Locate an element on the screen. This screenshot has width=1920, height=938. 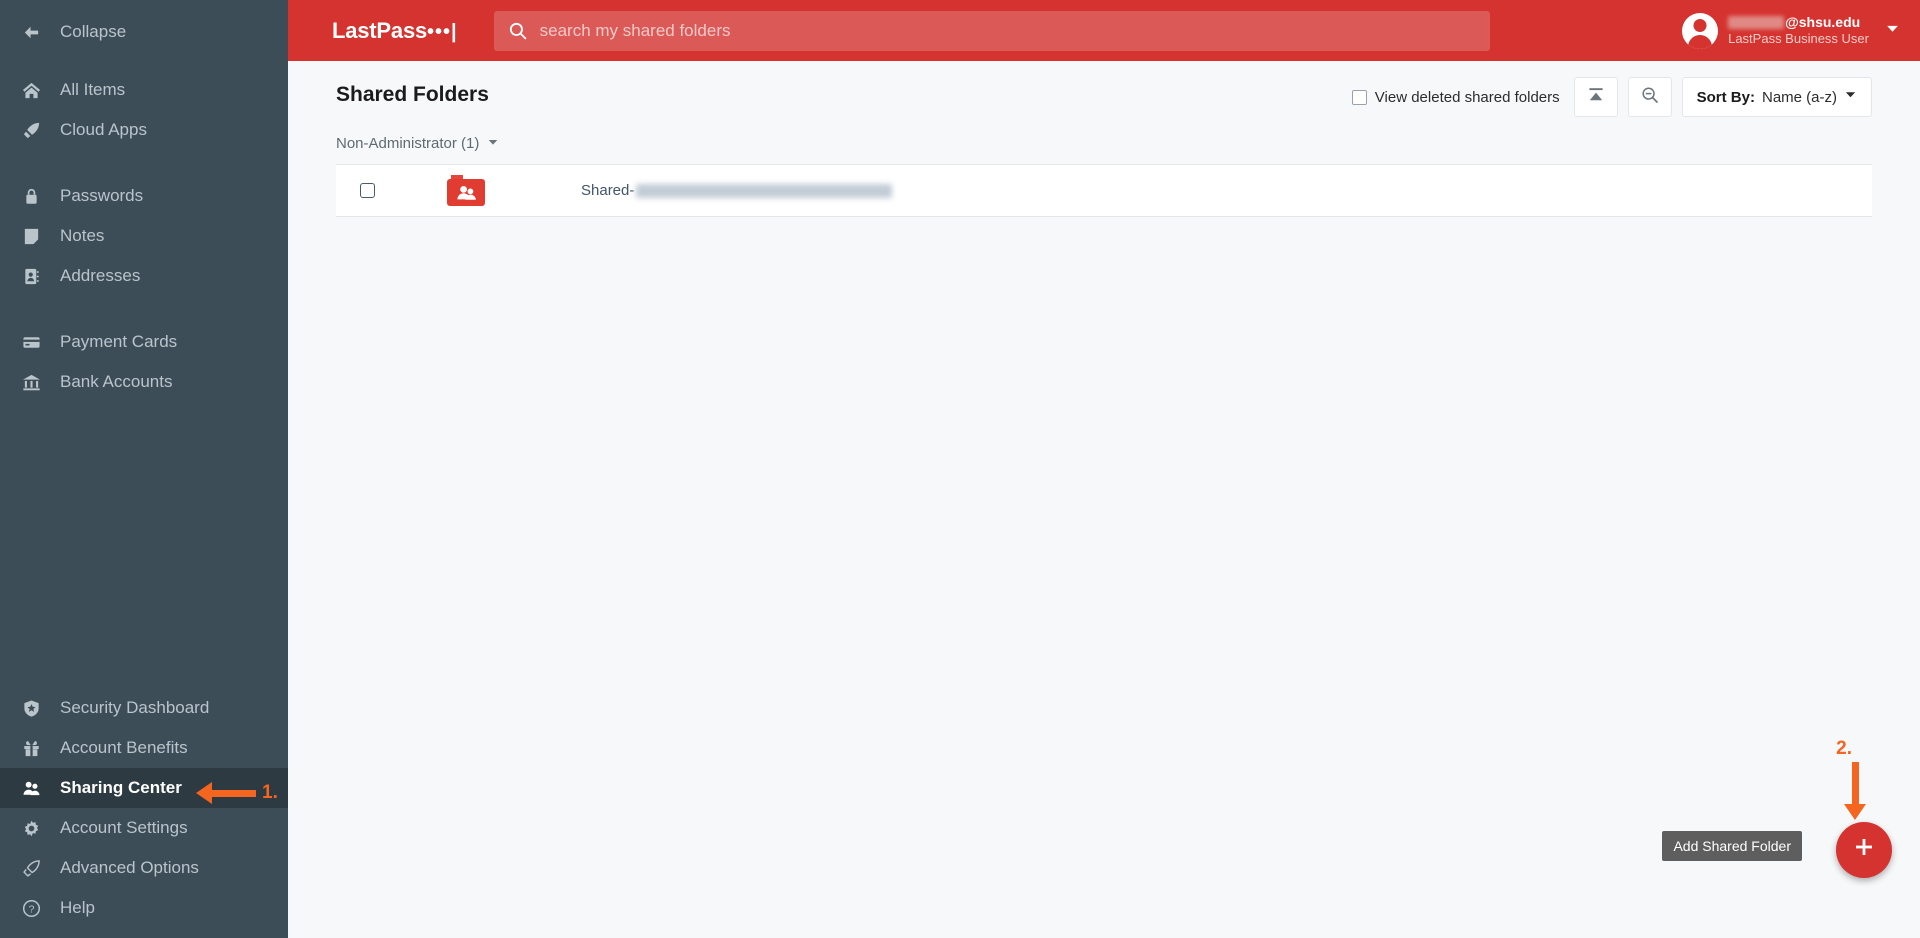
account-menu: @shsu.edu LastPass Business User is located at coordinates (1791, 30).